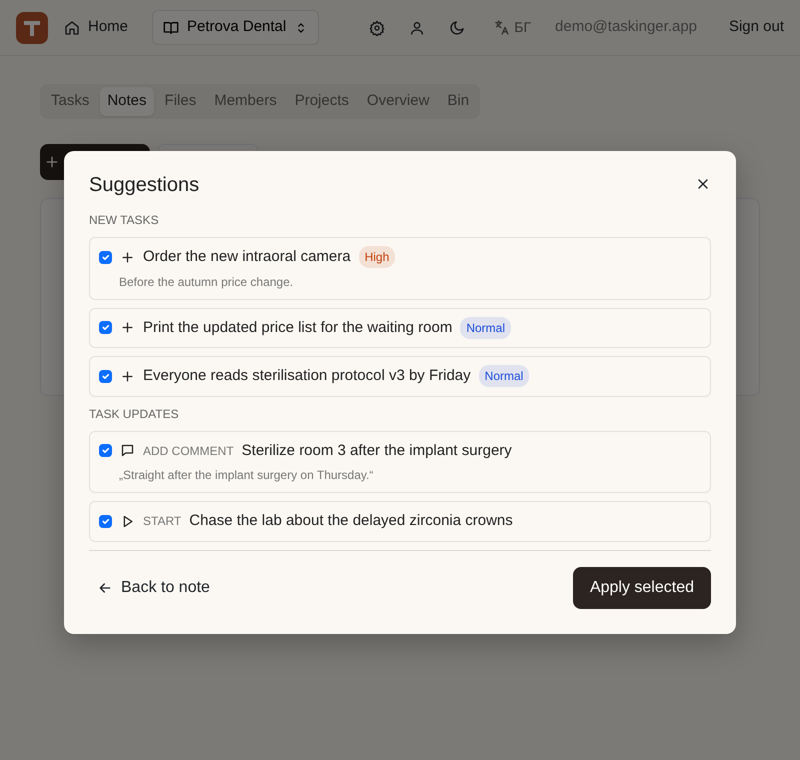  Describe the element at coordinates (351, 521) in the screenshot. I see `suggestion-title: Chase the lab about the delayed zirconia crowns` at that location.